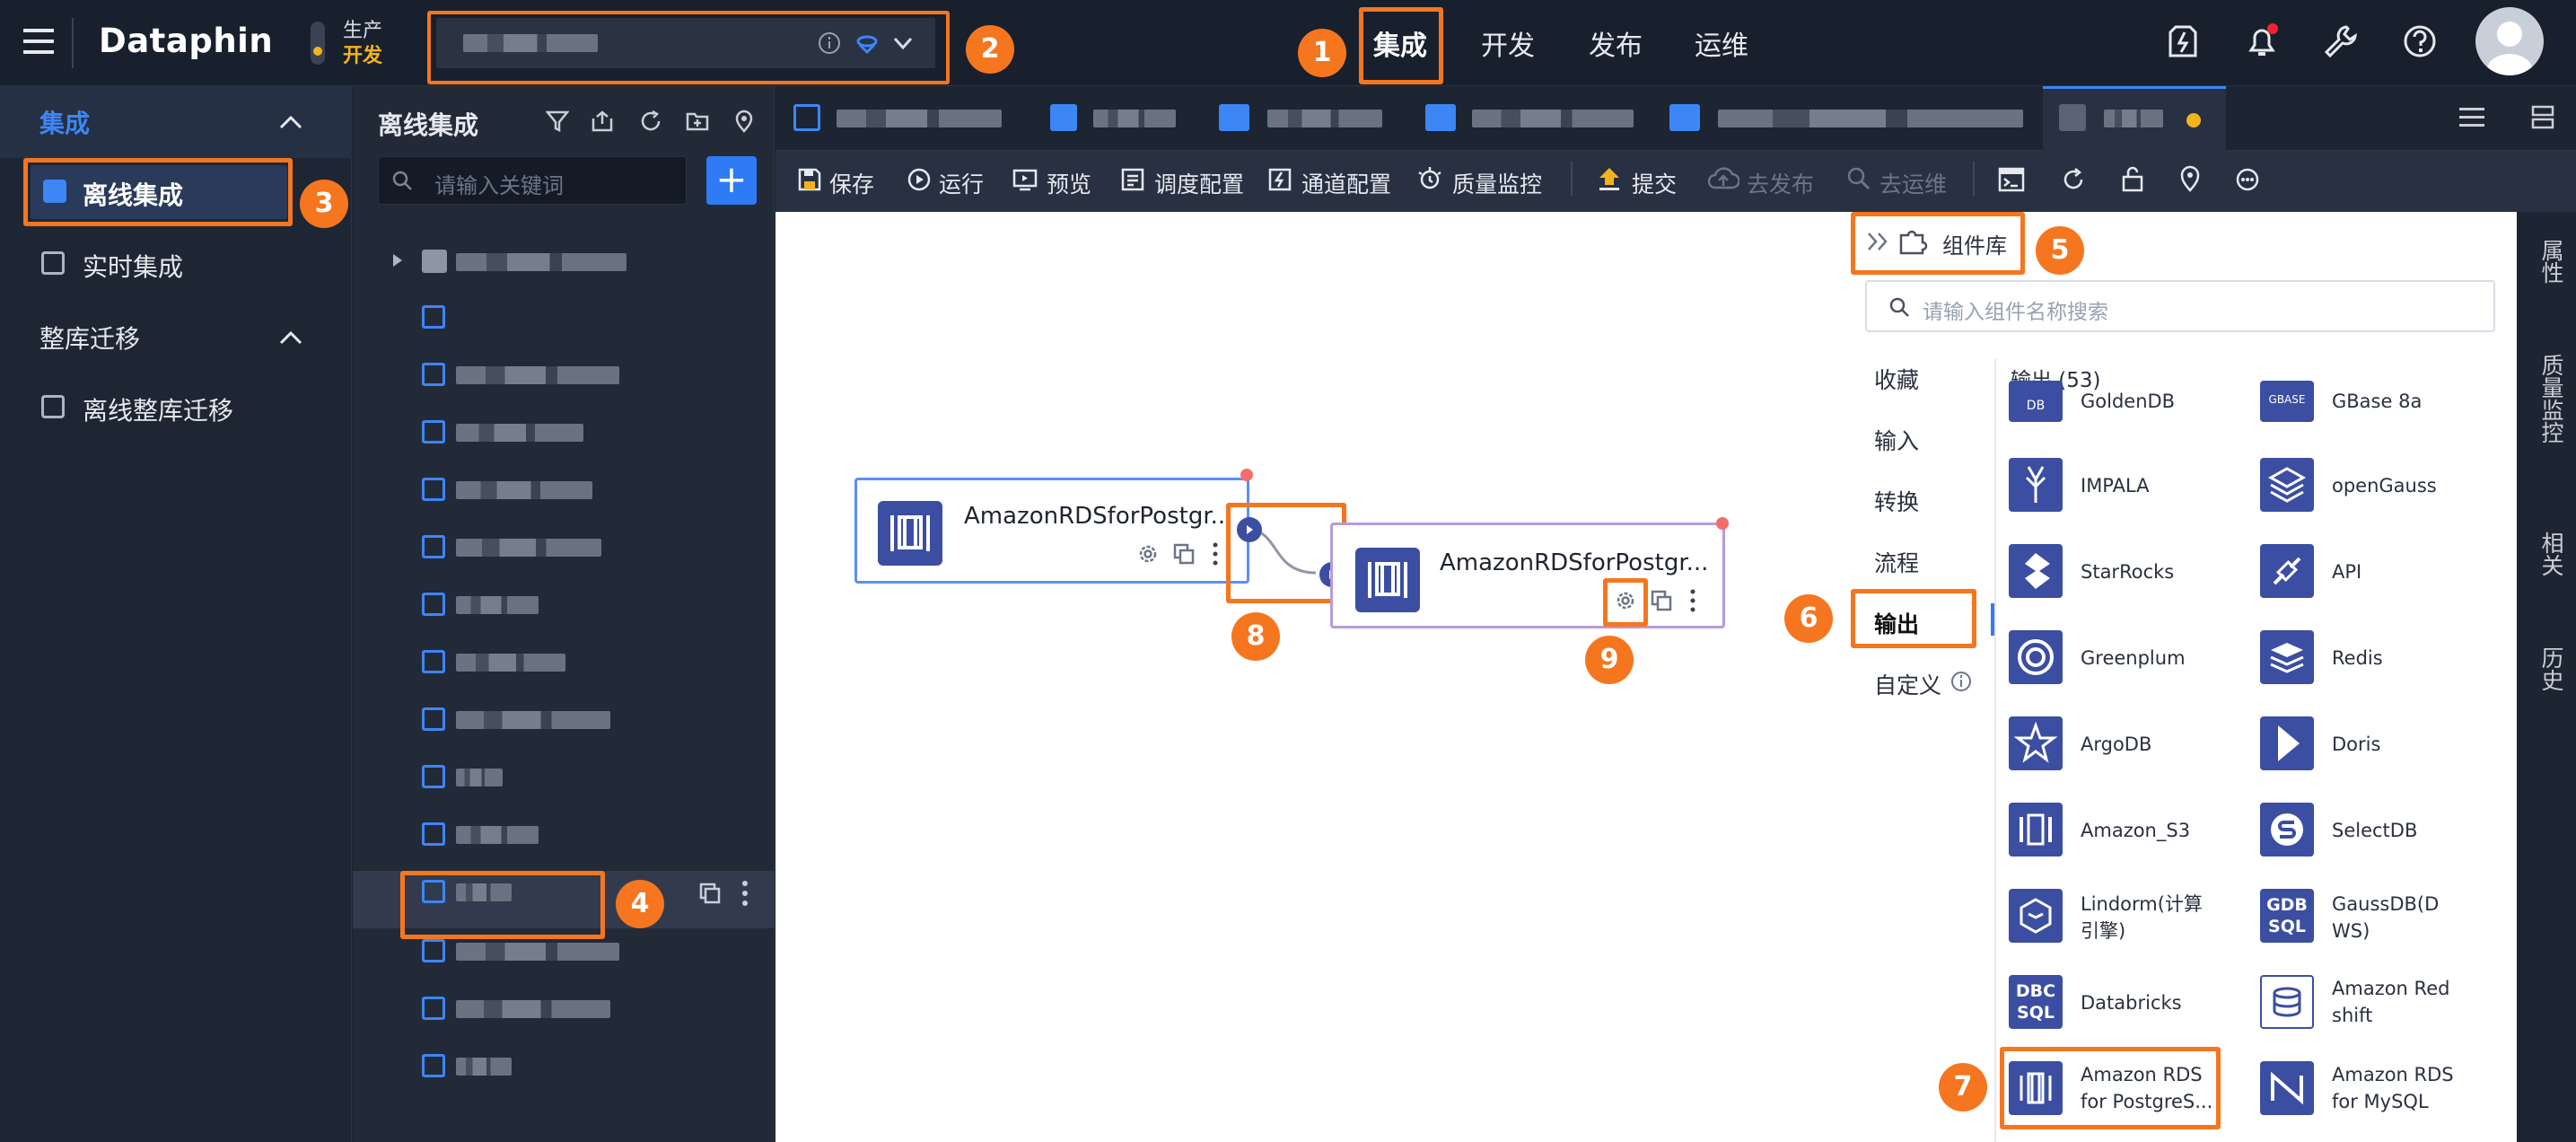 The height and width of the screenshot is (1142, 2576). I want to click on tab-list-icon, so click(2471, 118).